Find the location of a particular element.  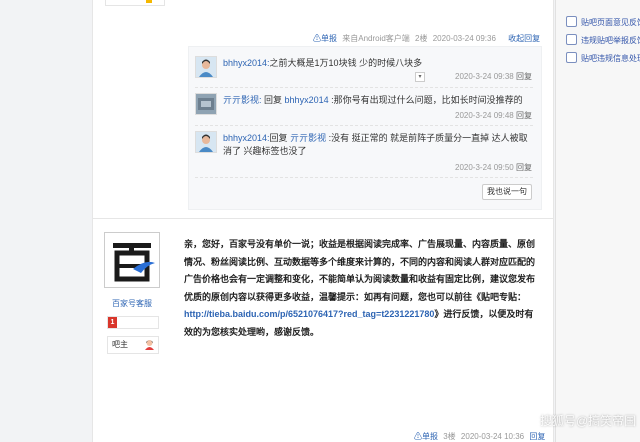

floor-divider is located at coordinates (323, 218).